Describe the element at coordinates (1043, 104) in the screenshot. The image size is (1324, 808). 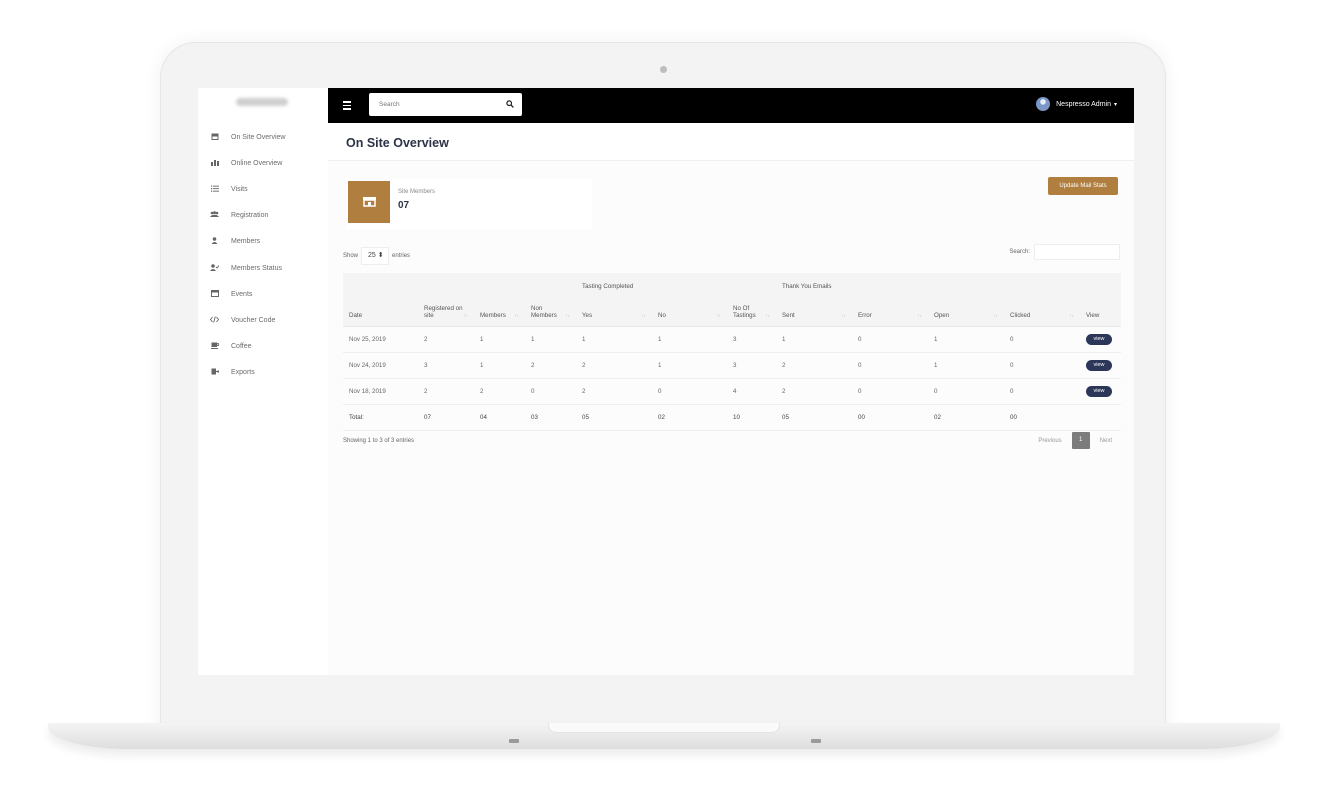
I see `avatar` at that location.